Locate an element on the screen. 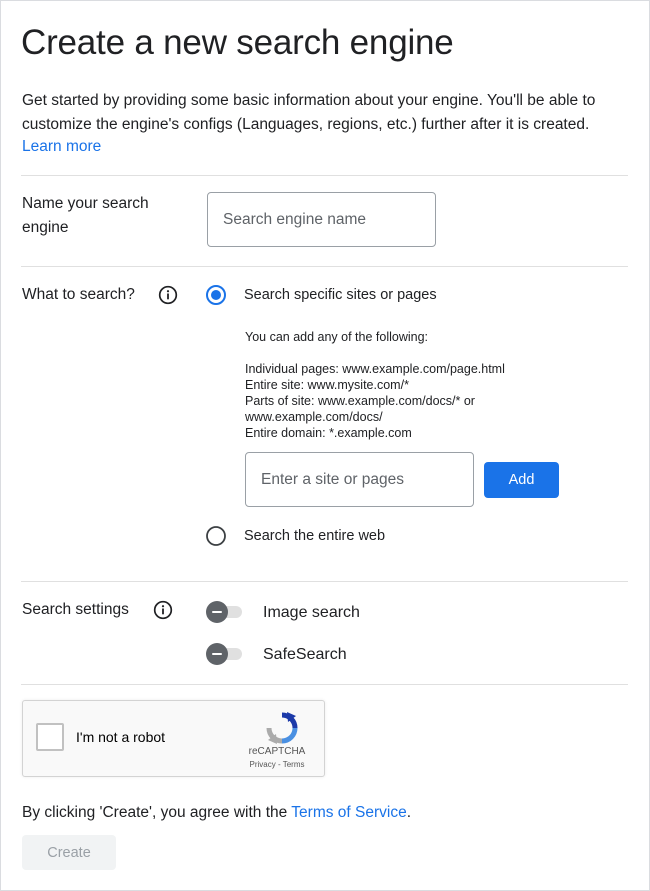 This screenshot has width=650, height=891. recaptcha-label: I'm not a robot is located at coordinates (121, 737).